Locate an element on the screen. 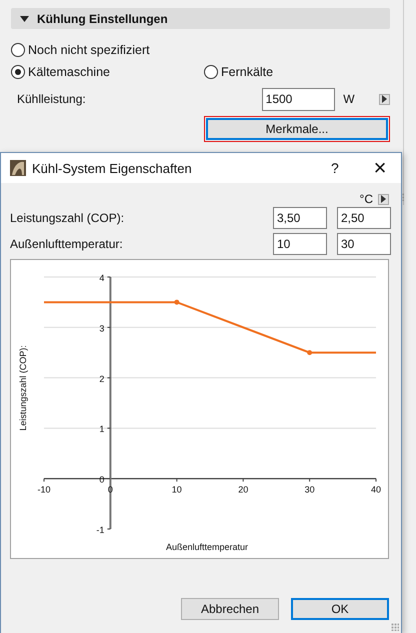 The width and height of the screenshot is (416, 633). x-tick-label: 10 is located at coordinates (177, 489).